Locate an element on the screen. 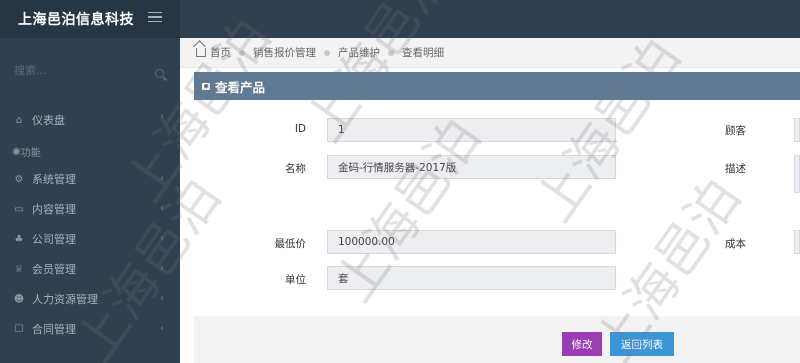 The image size is (800, 363). sidebar-item-contract: ☐ 合同管理 ‹ is located at coordinates (90, 329).